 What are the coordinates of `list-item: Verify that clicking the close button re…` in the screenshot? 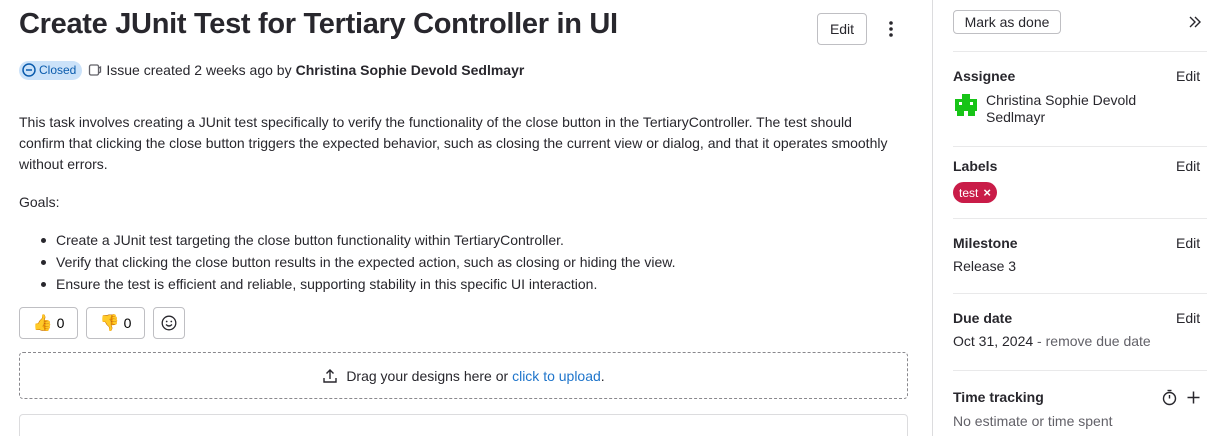 It's located at (459, 262).